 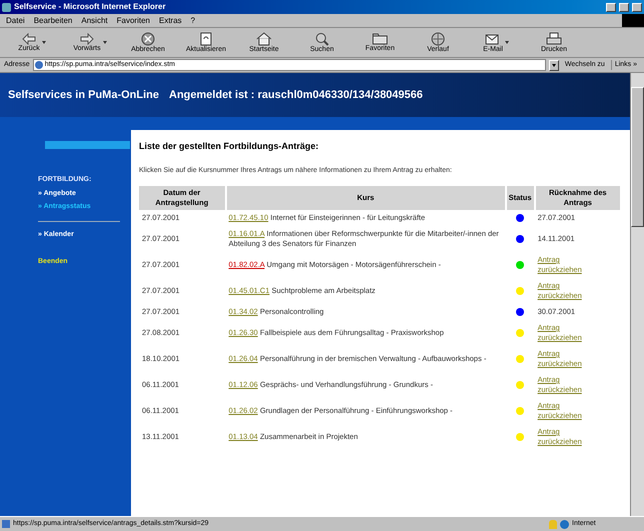 What do you see at coordinates (554, 39) in the screenshot?
I see `printer-icon` at bounding box center [554, 39].